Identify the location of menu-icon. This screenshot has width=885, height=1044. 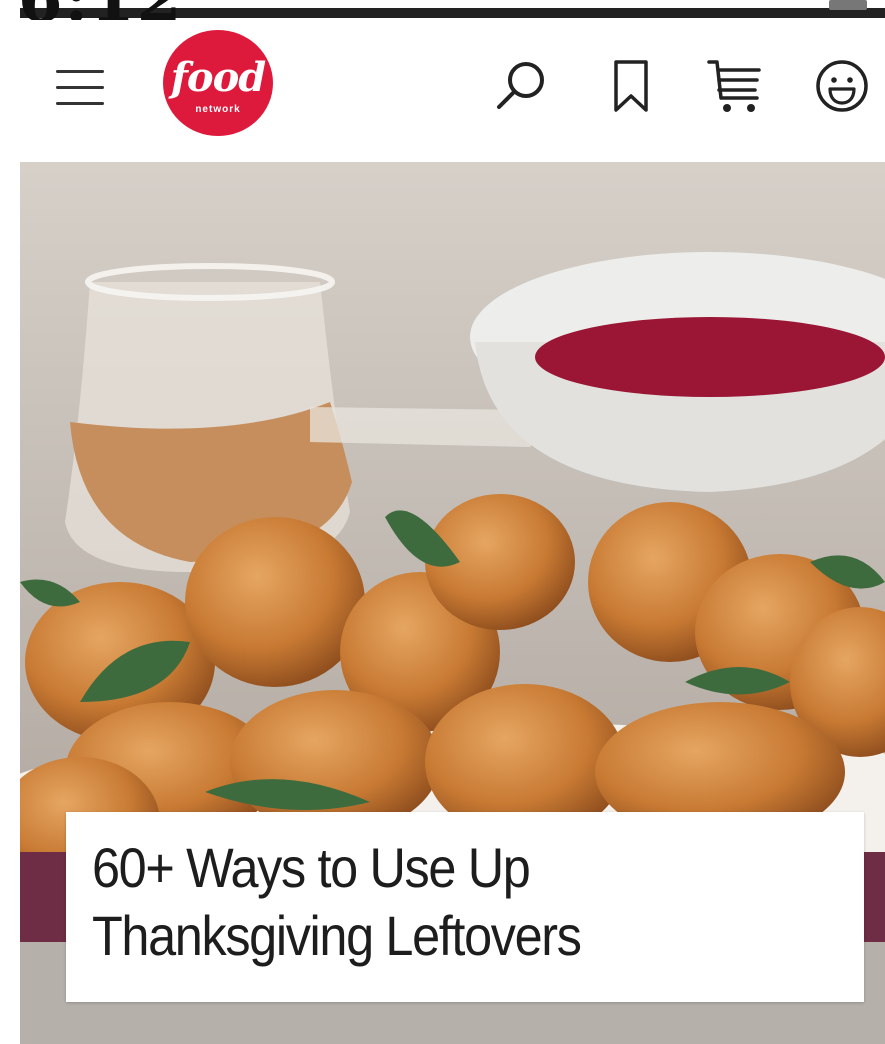
(80, 88).